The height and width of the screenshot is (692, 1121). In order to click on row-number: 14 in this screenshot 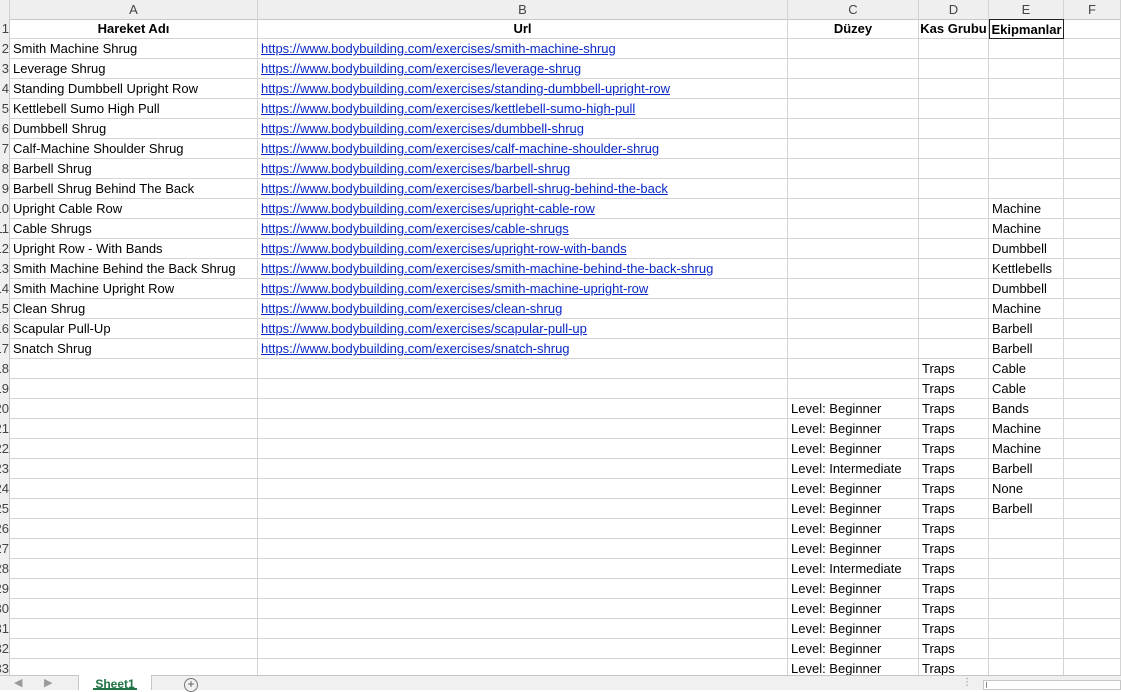, I will do `click(5, 289)`.